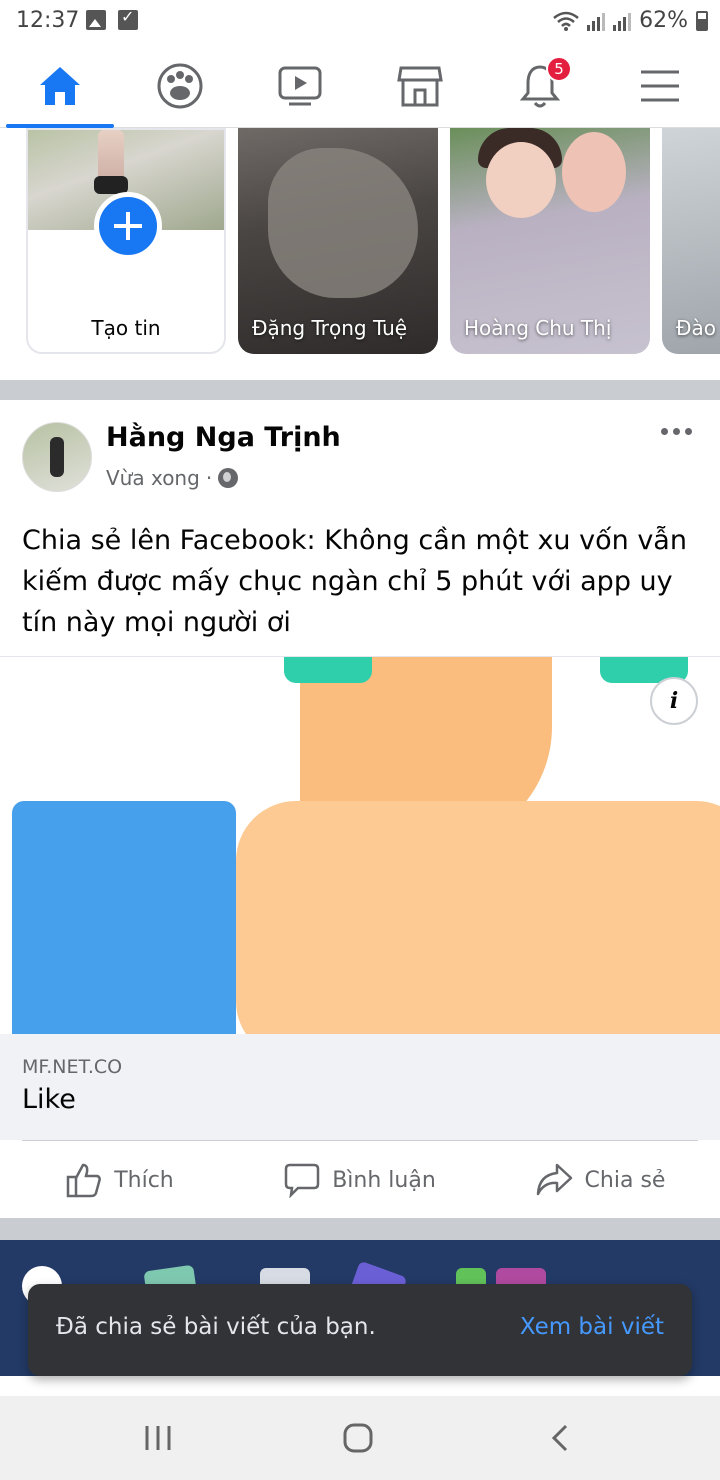 The height and width of the screenshot is (1480, 720). What do you see at coordinates (702, 20) in the screenshot?
I see `battery-icon` at bounding box center [702, 20].